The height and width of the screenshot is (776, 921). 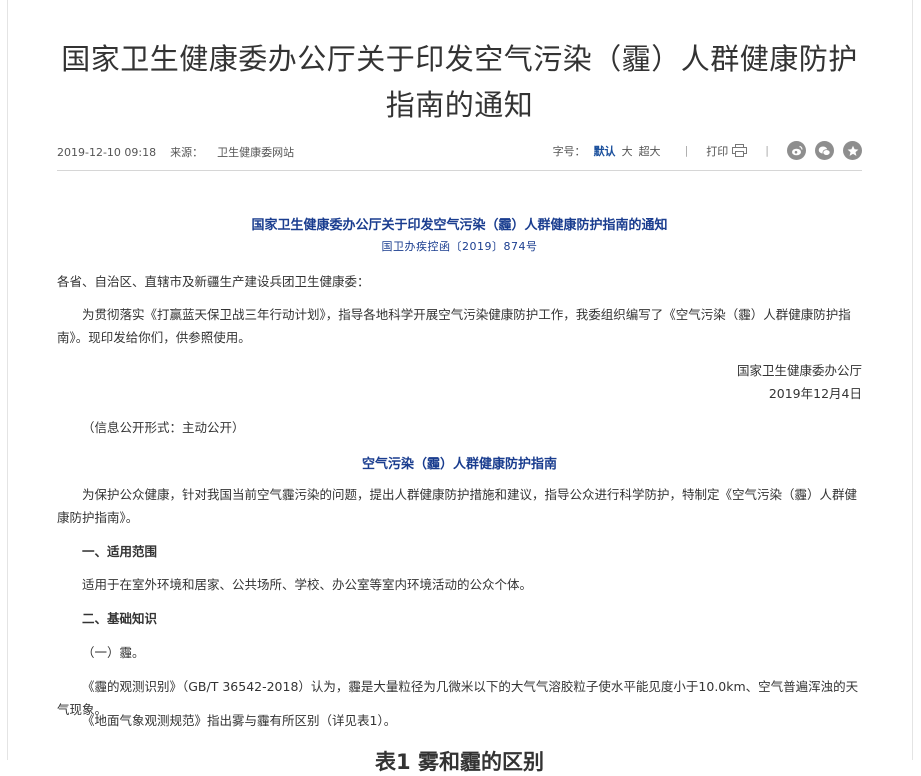 I want to click on print-label: 打印, so click(x=717, y=151).